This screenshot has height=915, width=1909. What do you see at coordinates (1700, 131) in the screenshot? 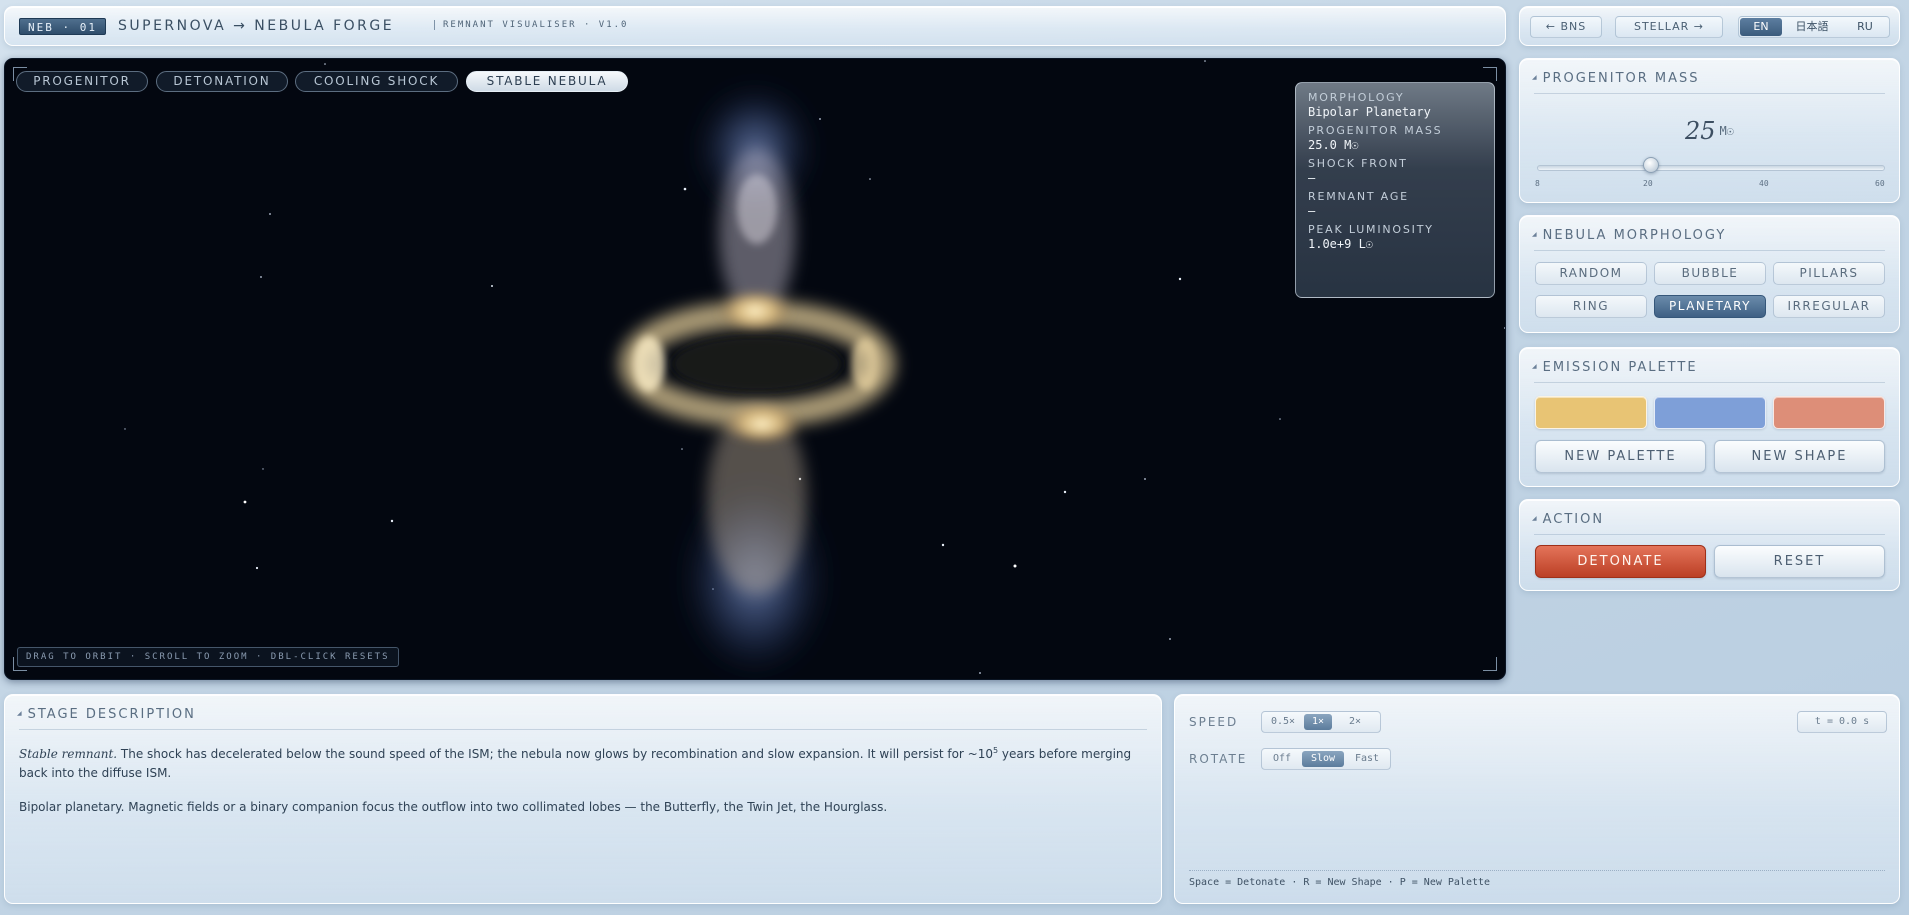
I see `mass-value: 25` at bounding box center [1700, 131].